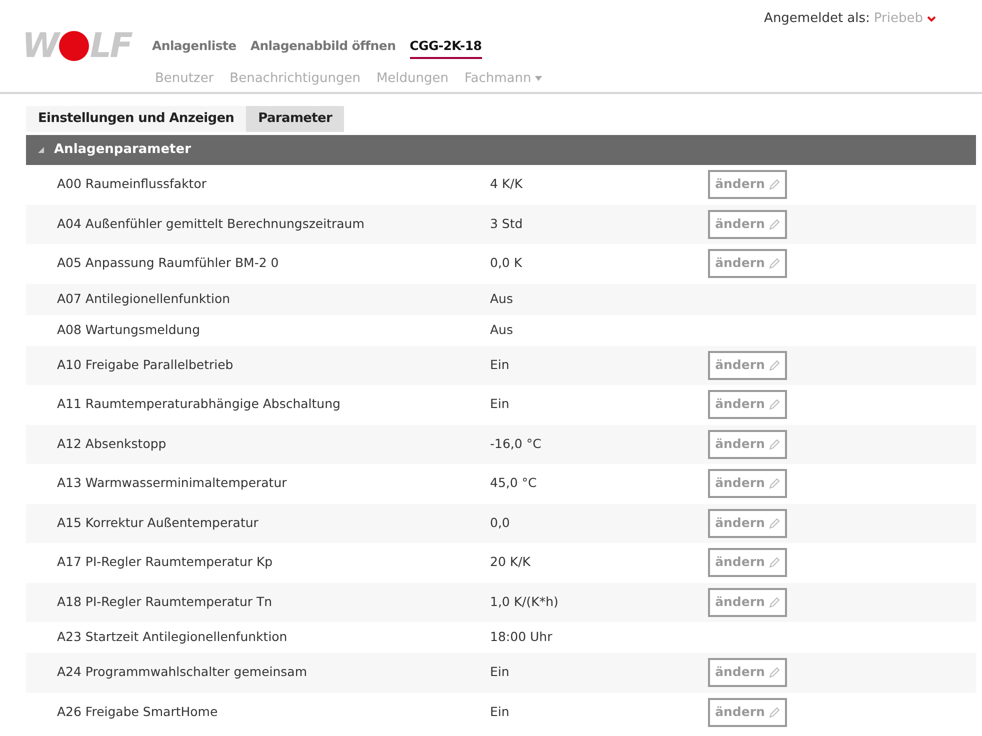 Image resolution: width=982 pixels, height=736 pixels. I want to click on nav-link: Anlagenabbild öffnen, so click(323, 48).